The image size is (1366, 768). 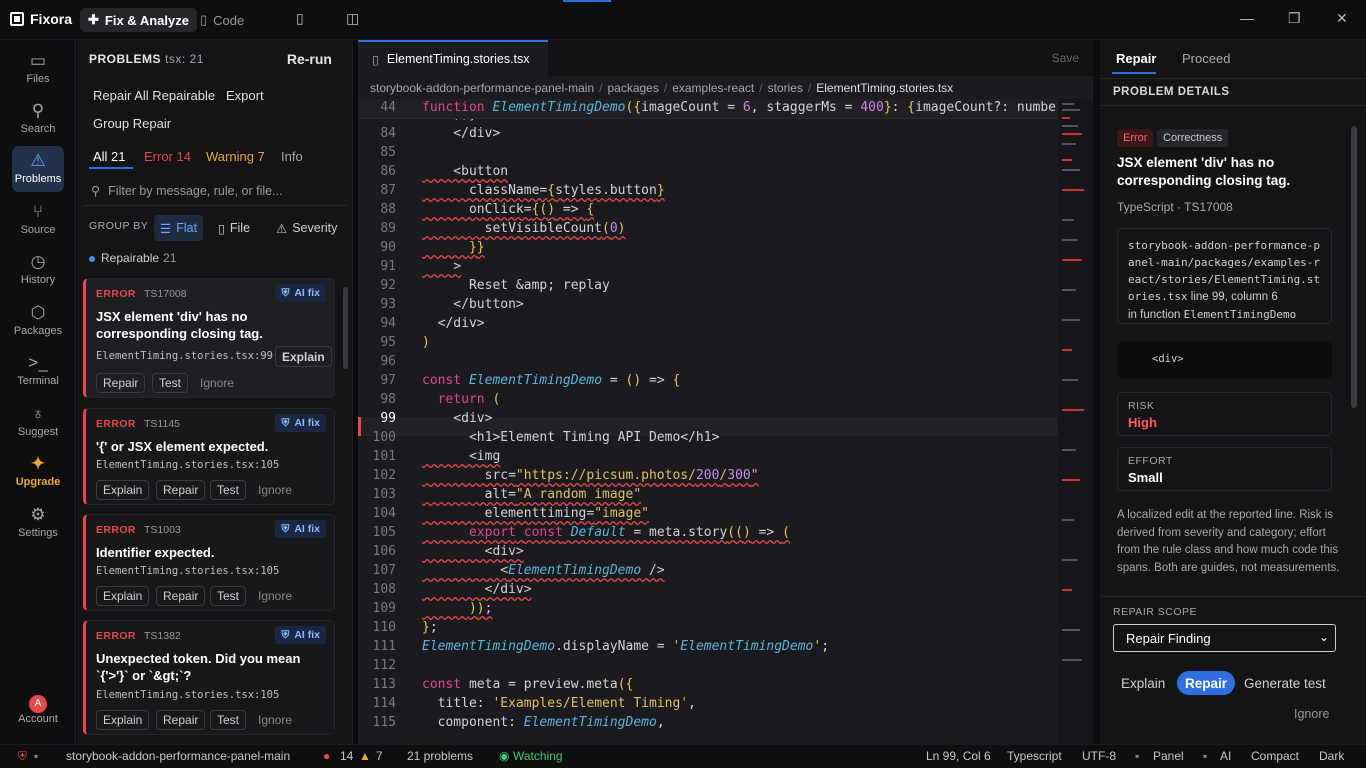 I want to click on minimap, so click(x=1075, y=421).